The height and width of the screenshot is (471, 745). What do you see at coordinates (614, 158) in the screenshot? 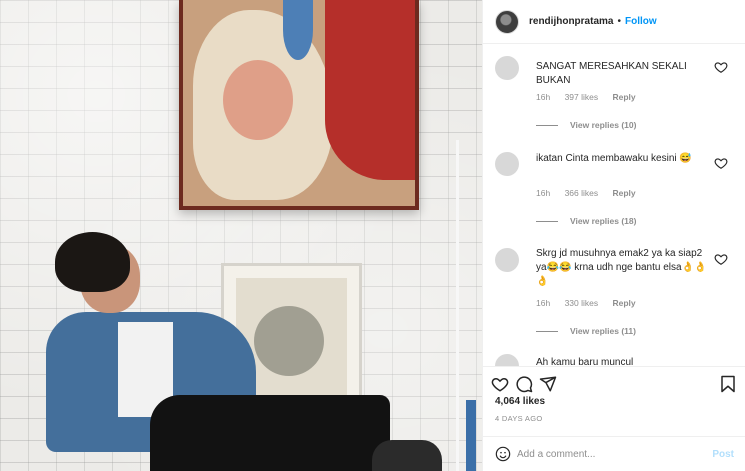
I see `comment-text: ikatan Cinta membawaku kesini 😅` at bounding box center [614, 158].